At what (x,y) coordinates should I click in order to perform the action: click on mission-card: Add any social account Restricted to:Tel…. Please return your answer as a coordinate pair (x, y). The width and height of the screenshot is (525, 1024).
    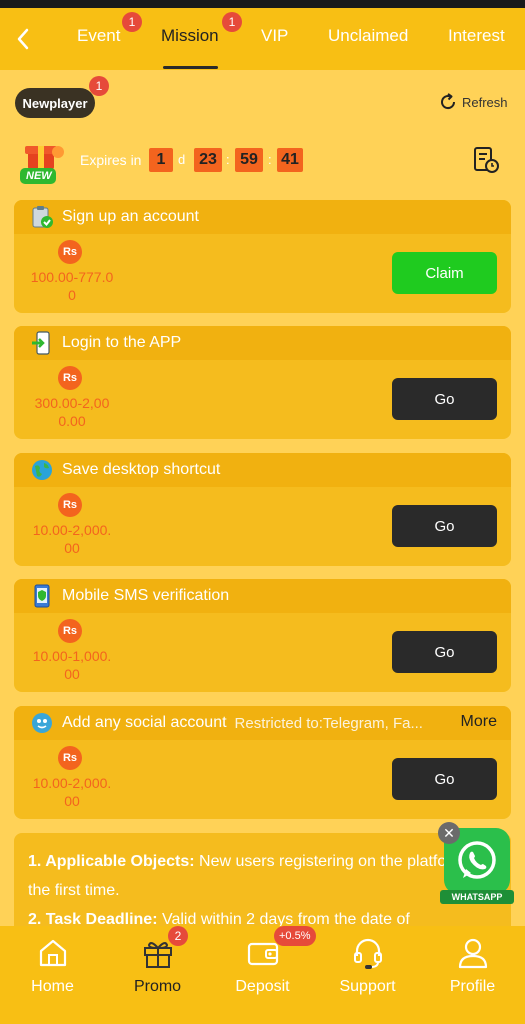
    Looking at the image, I should click on (262, 762).